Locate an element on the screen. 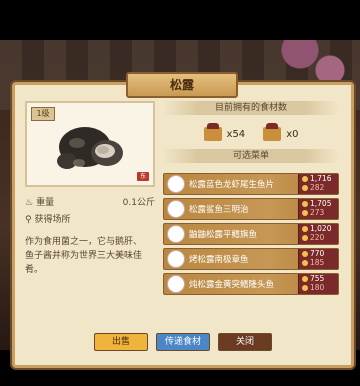 Image resolution: width=360 pixels, height=386 pixels. owned-item-2: x0 is located at coordinates (281, 132).